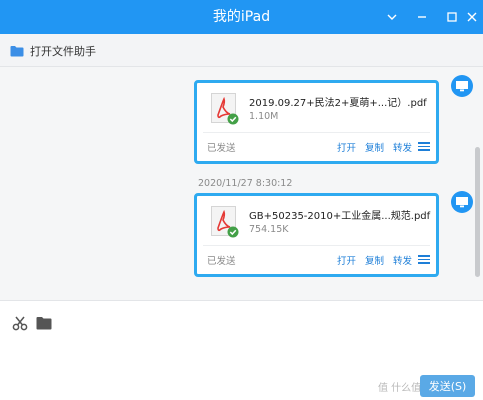 This screenshot has width=483, height=400. What do you see at coordinates (269, 229) in the screenshot?
I see `file-size: 754.15K` at bounding box center [269, 229].